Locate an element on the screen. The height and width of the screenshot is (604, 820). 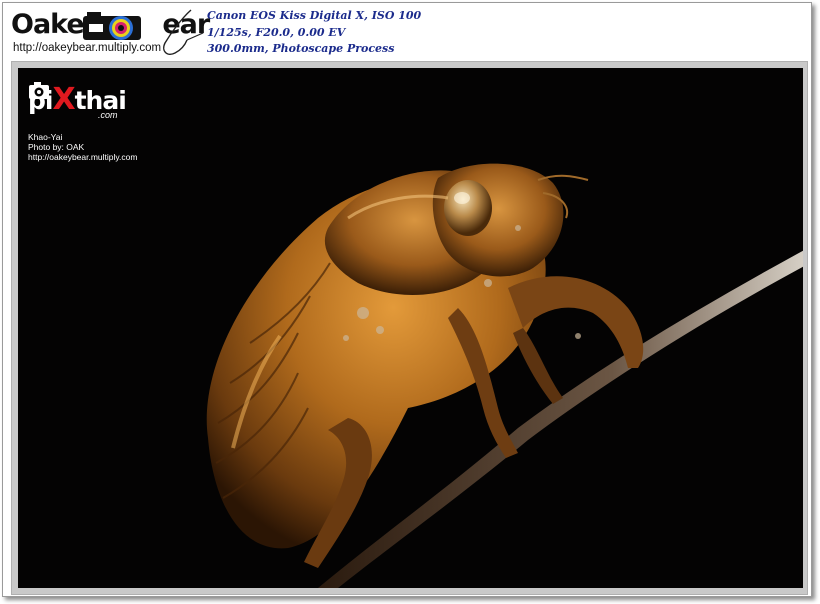
watermark-location: Khao-Yai is located at coordinates (45, 137).